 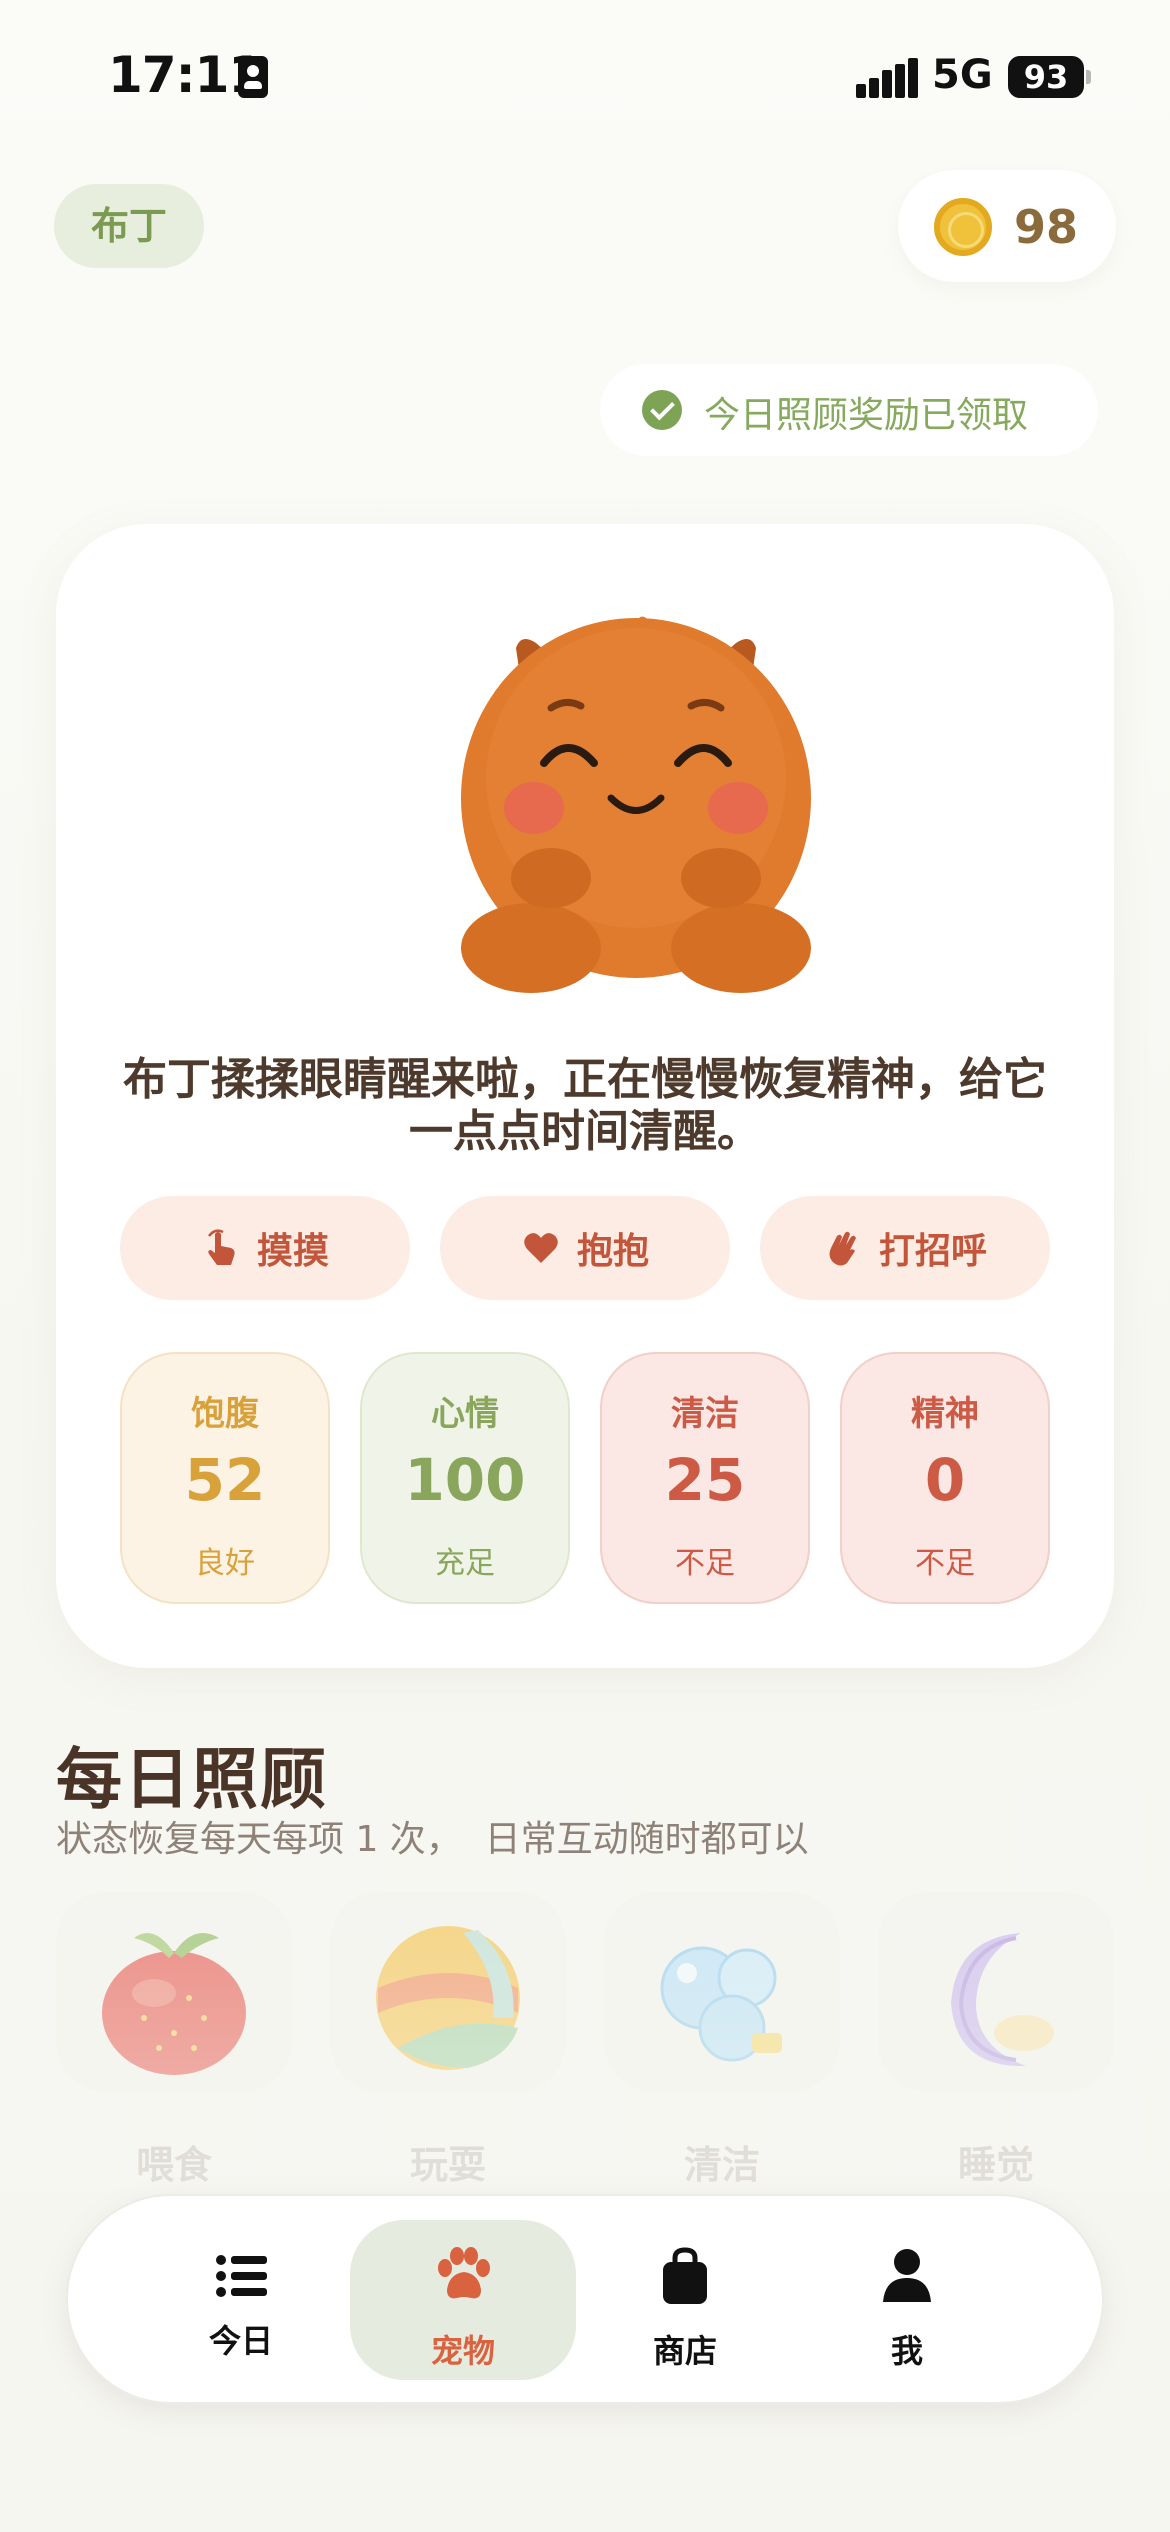 I want to click on daily-care-subtitle: 状态恢复每天每项 1 次， 日常互动随时都可以, so click(x=432, y=1839).